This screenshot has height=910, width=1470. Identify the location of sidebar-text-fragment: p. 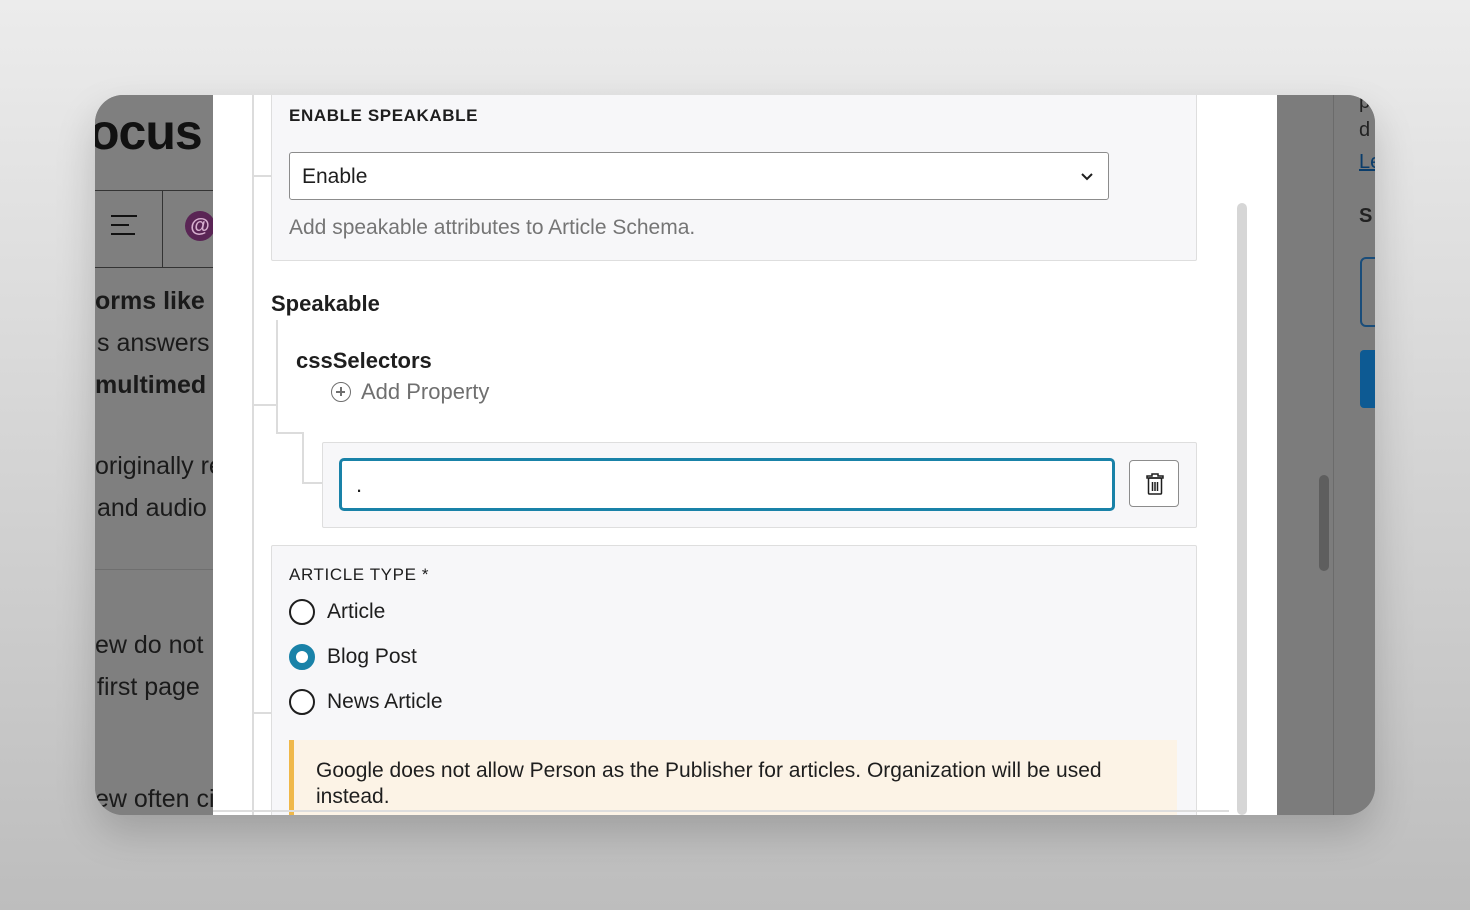
(1365, 104).